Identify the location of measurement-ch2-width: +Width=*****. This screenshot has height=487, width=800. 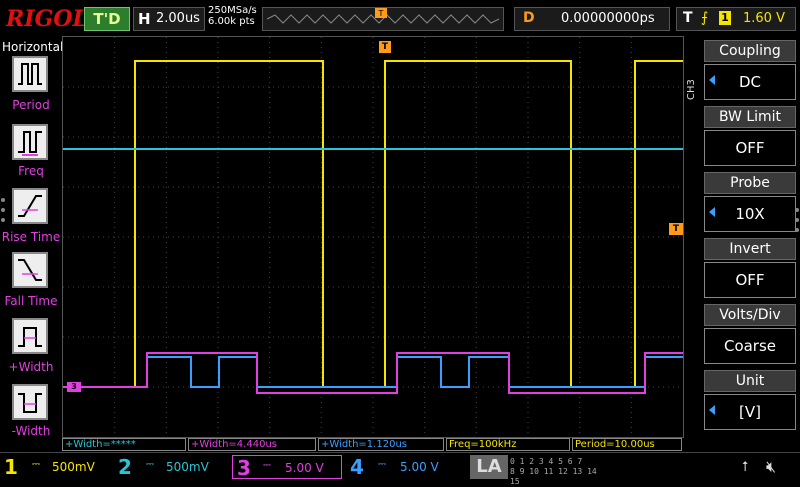
(124, 444).